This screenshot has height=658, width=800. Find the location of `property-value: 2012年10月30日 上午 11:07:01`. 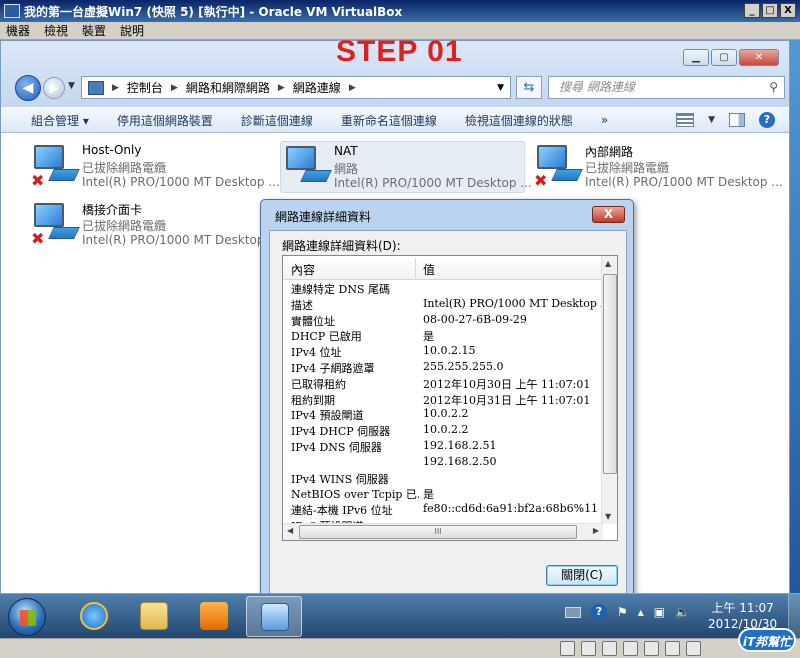

property-value: 2012年10月30日 上午 11:07:01 is located at coordinates (507, 384).